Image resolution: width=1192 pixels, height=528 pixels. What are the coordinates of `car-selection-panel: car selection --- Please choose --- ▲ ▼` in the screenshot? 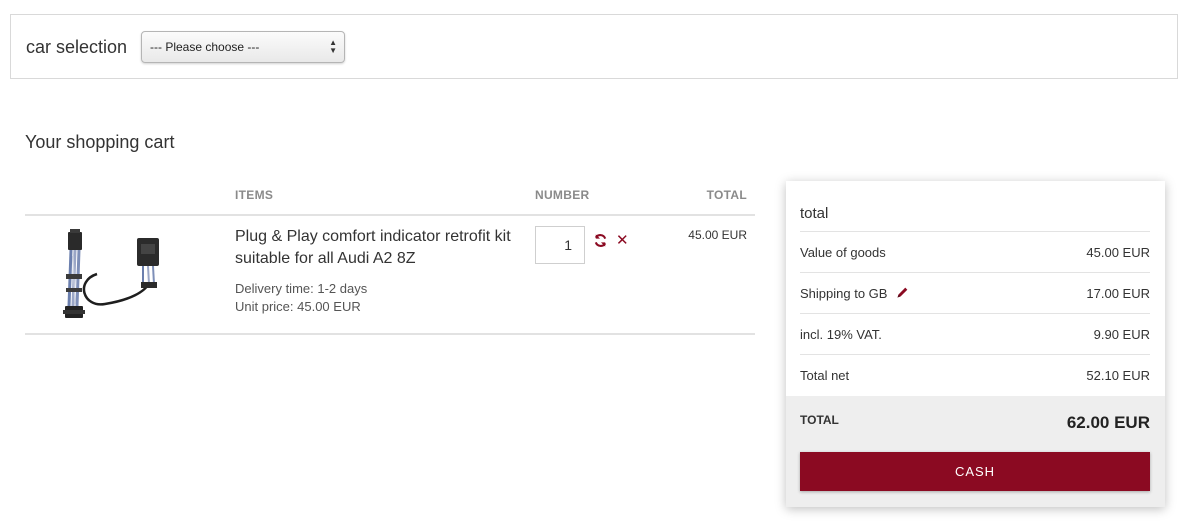 It's located at (594, 46).